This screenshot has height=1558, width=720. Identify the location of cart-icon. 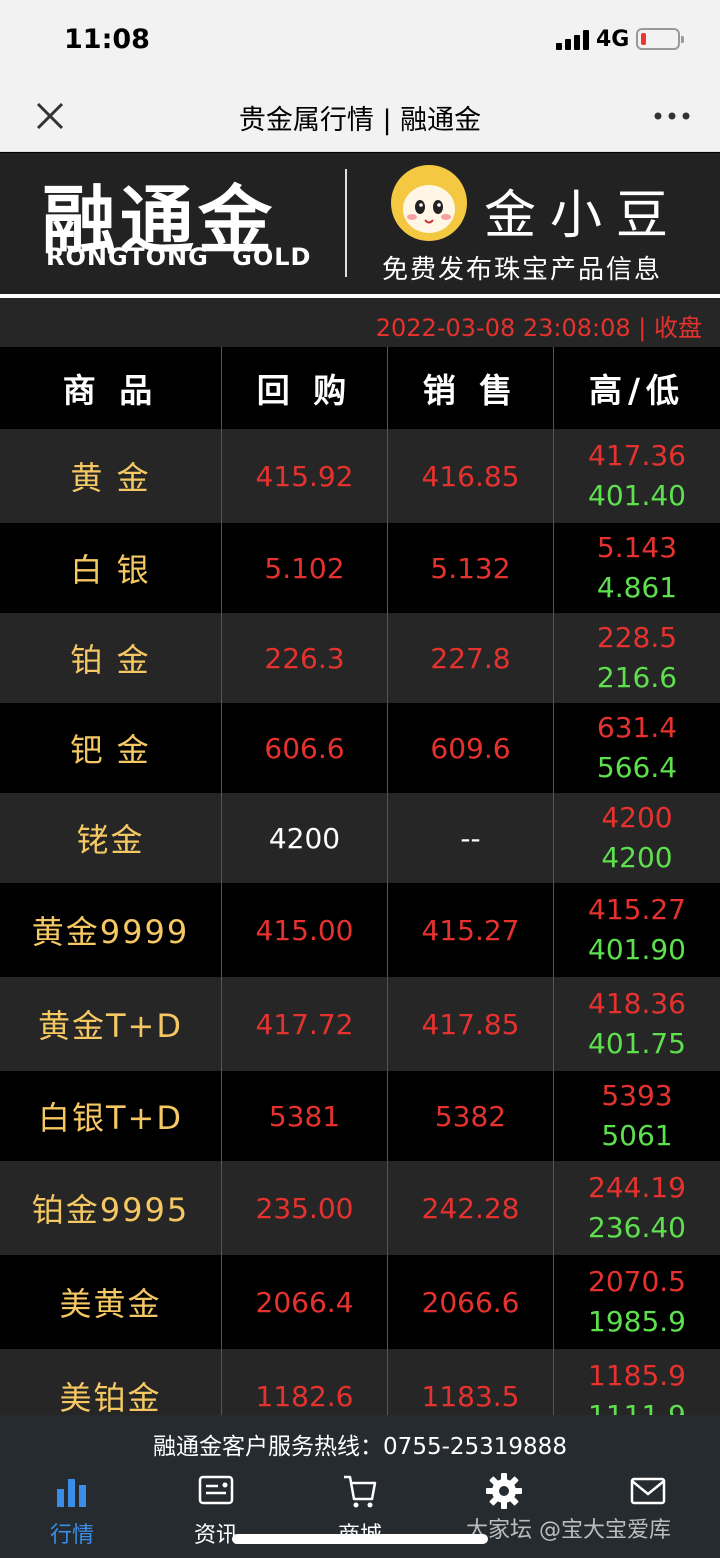
(360, 1491).